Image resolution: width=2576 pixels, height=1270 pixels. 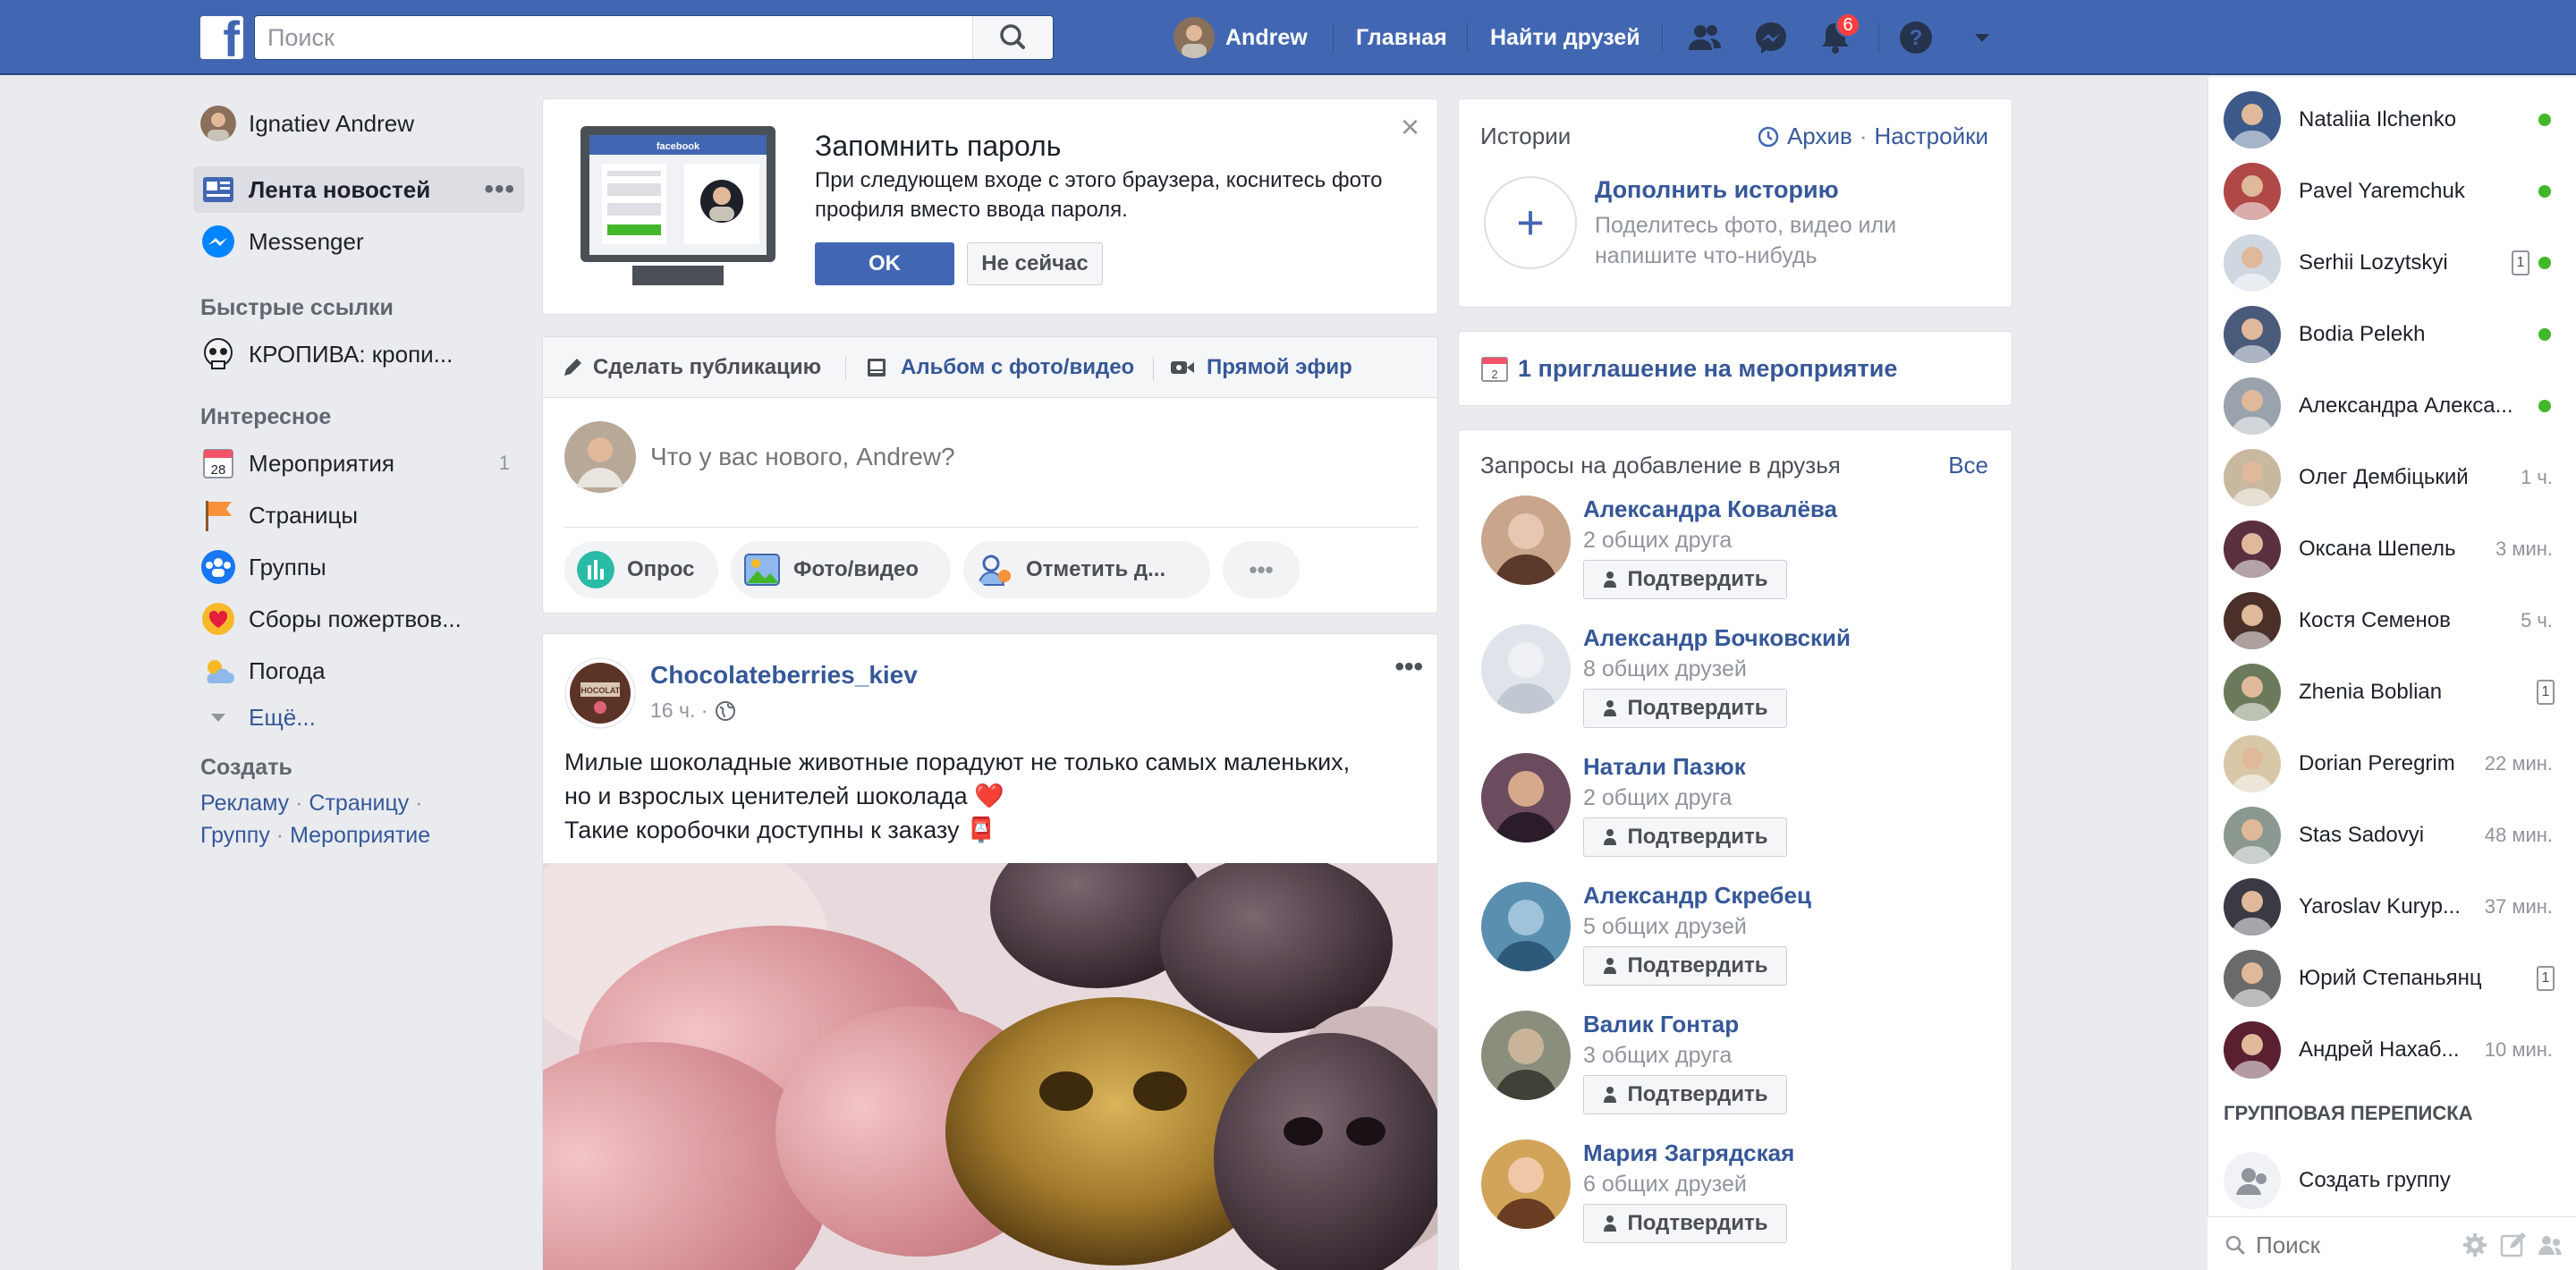 What do you see at coordinates (1705, 37) in the screenshot?
I see `friends-icon` at bounding box center [1705, 37].